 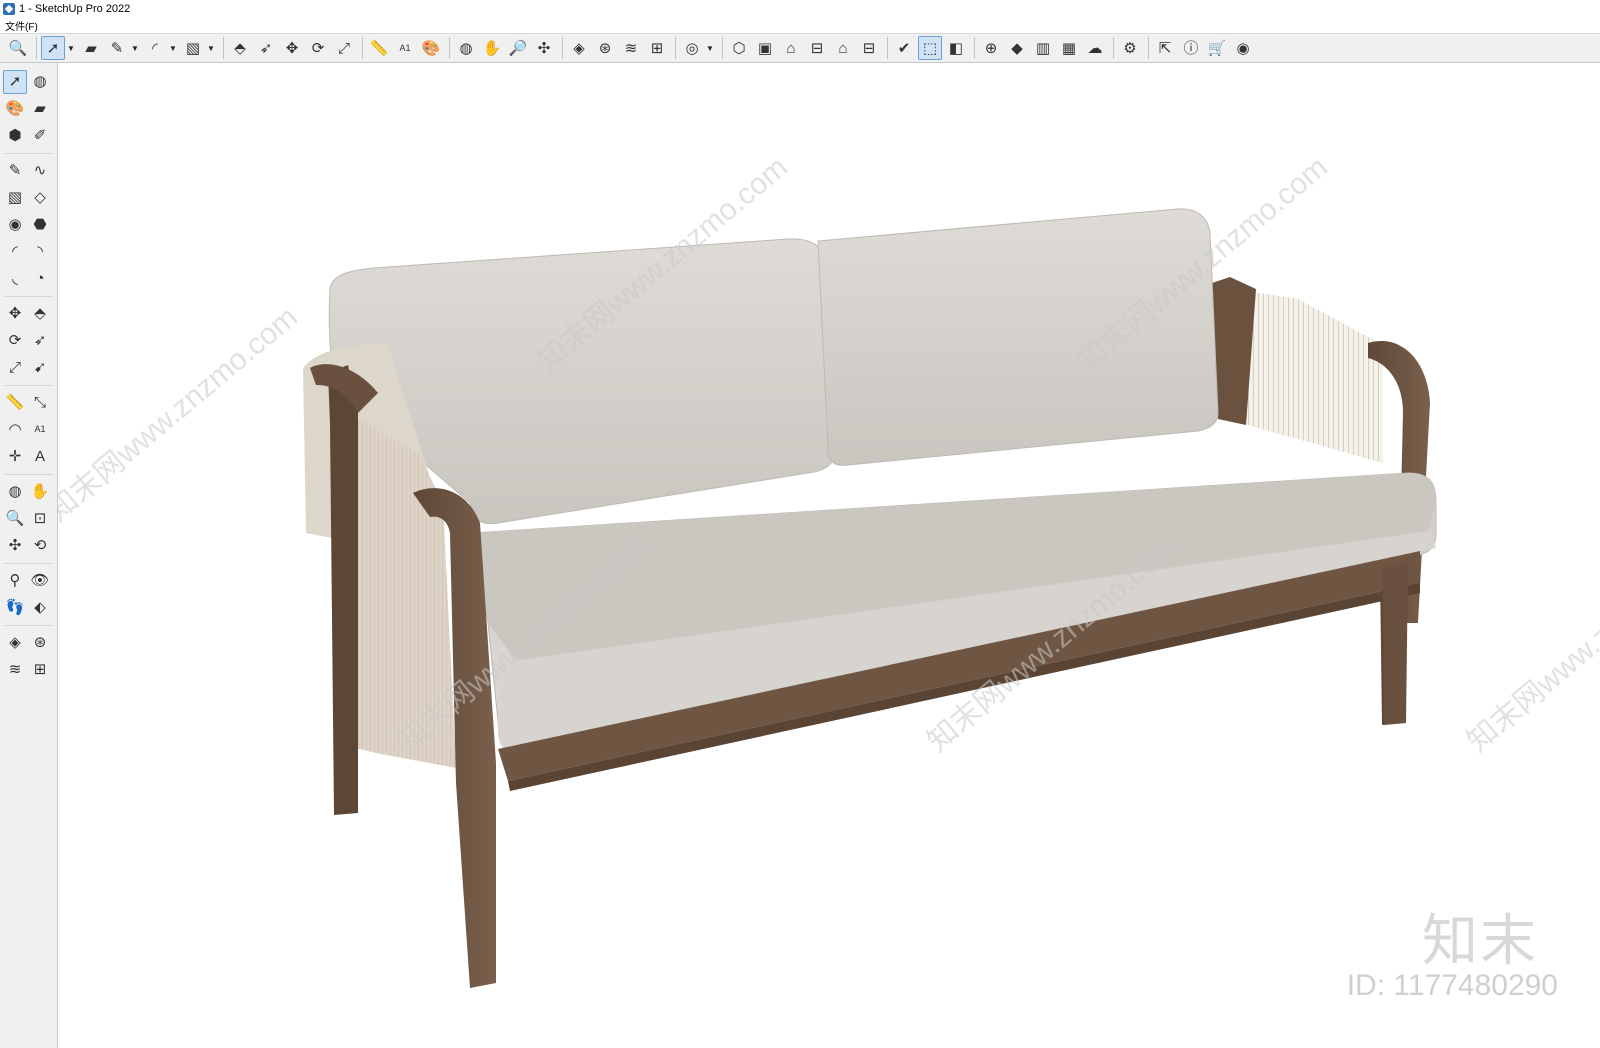 I want to click on sketchup-logo-icon, so click(x=9, y=9).